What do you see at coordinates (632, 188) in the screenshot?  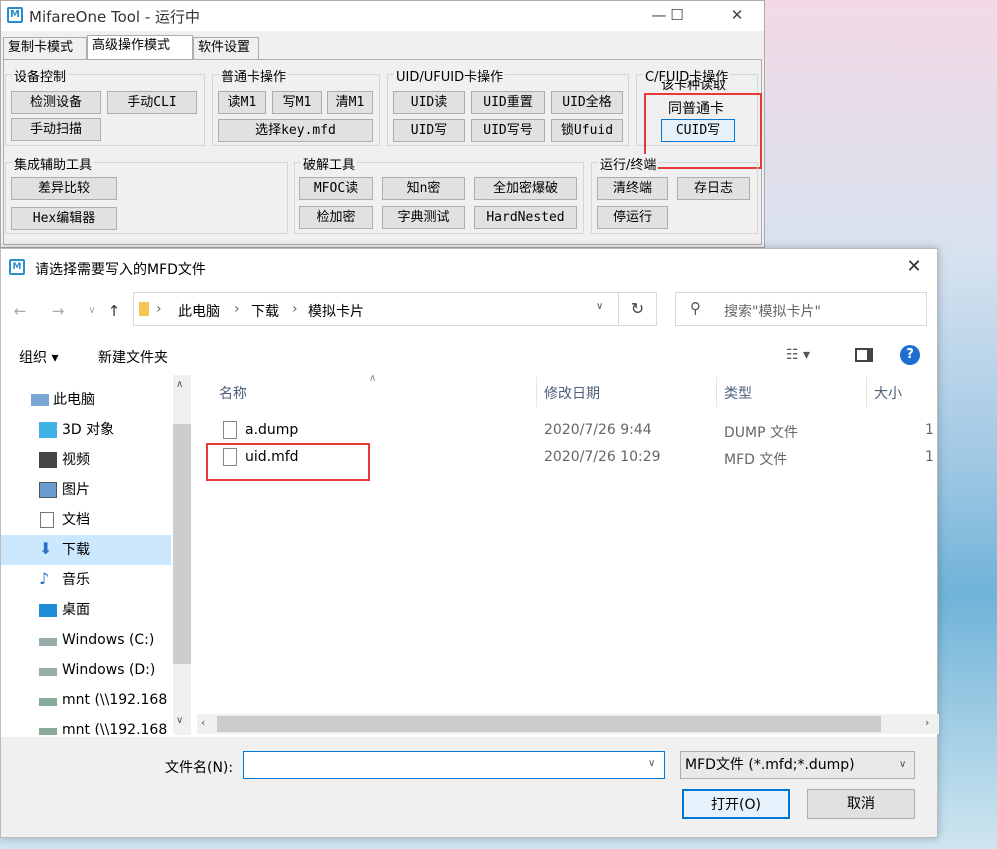 I see `clear-terminal-button: 清终端` at bounding box center [632, 188].